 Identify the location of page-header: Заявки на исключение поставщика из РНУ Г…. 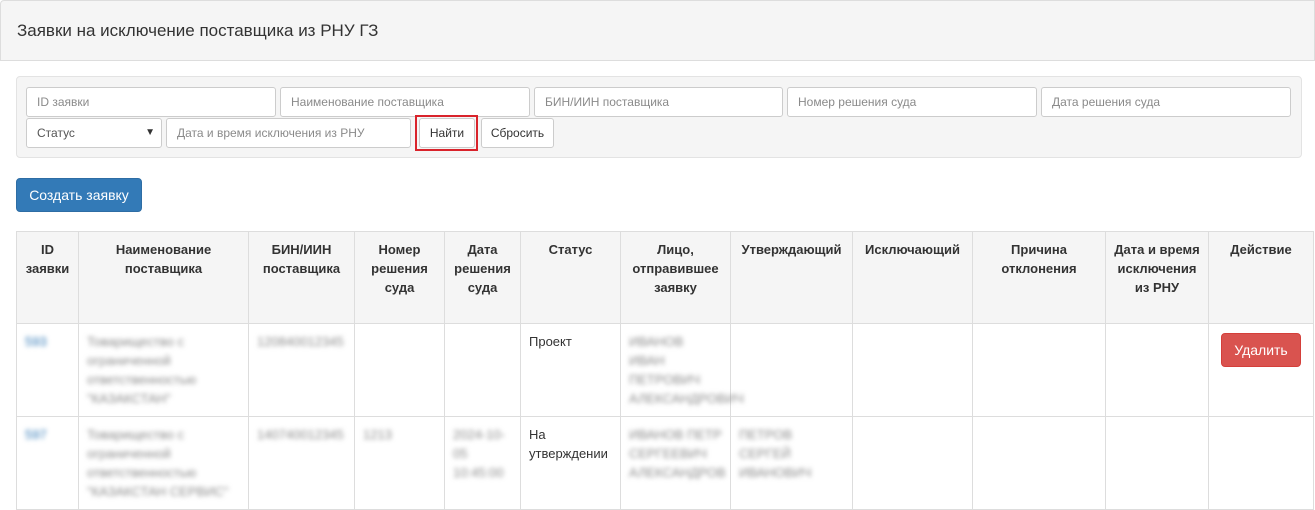
(657, 30).